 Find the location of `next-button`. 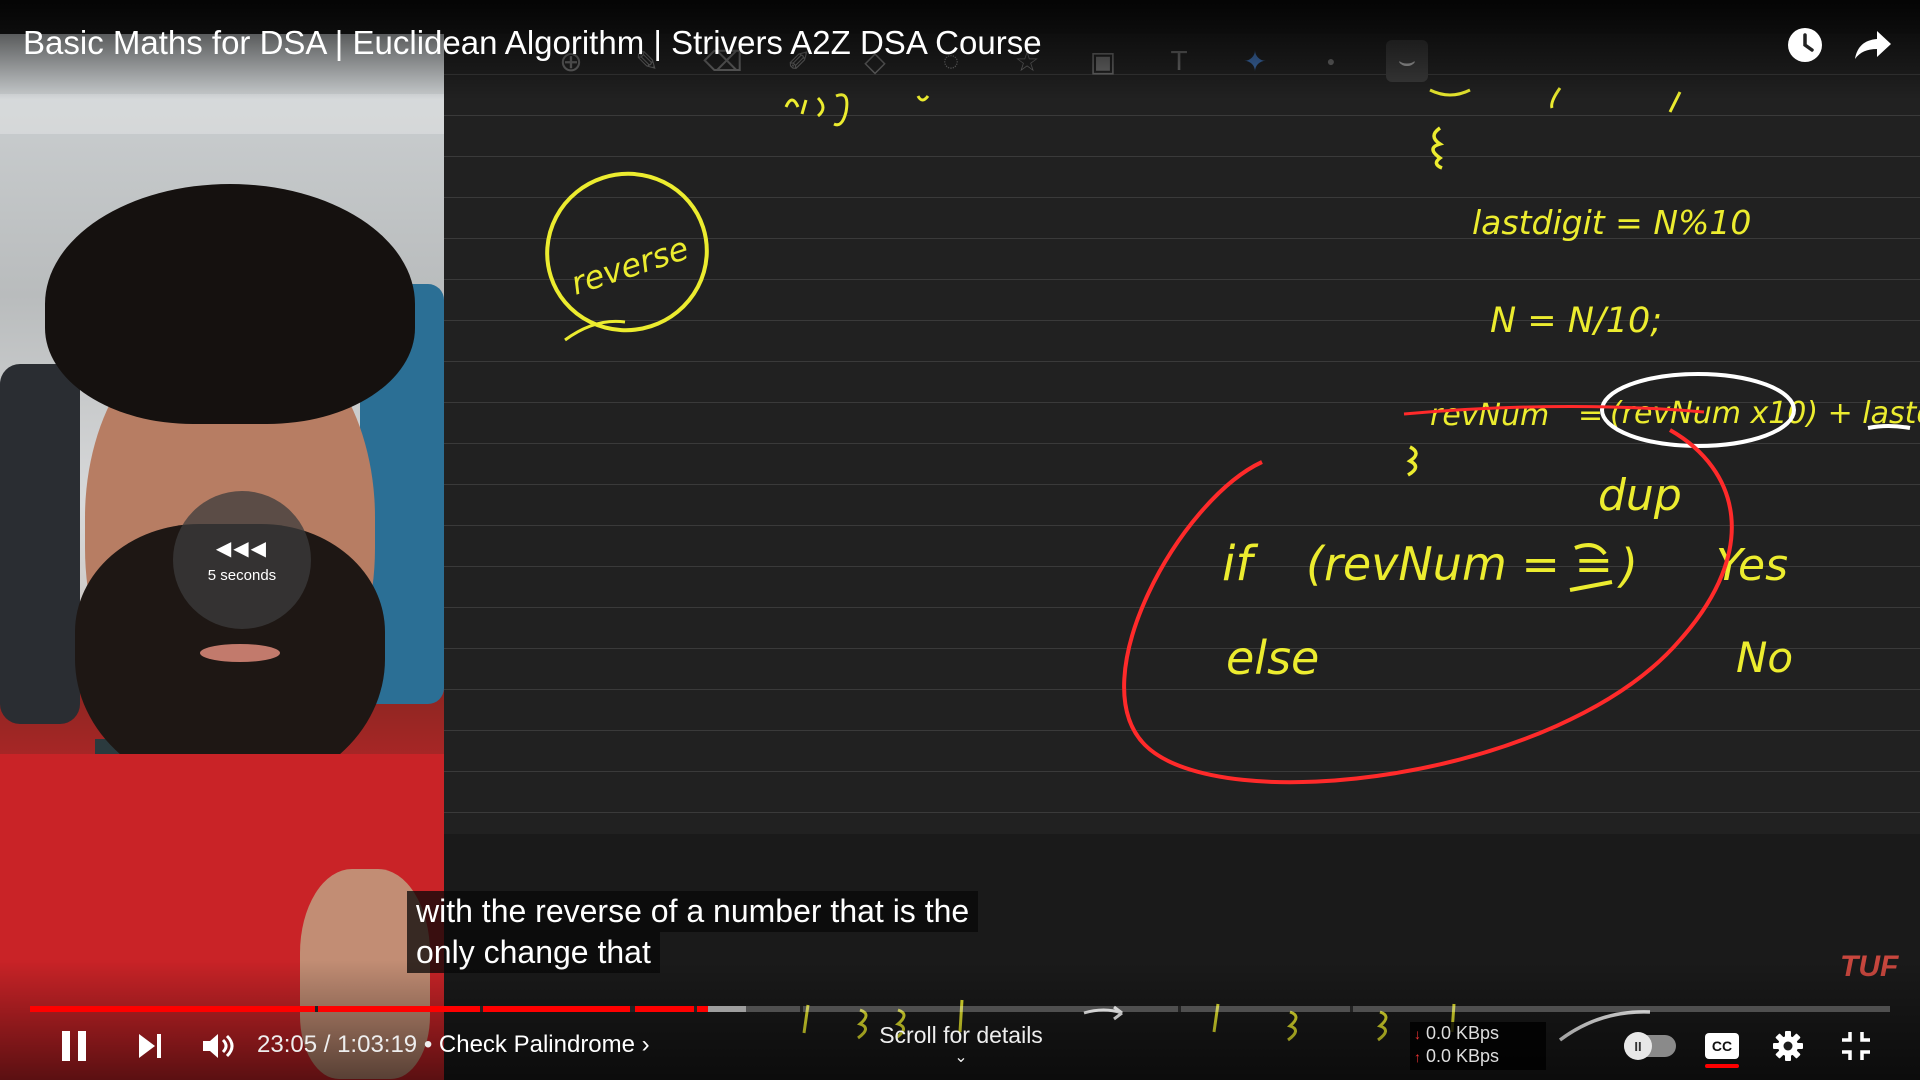

next-button is located at coordinates (150, 1046).